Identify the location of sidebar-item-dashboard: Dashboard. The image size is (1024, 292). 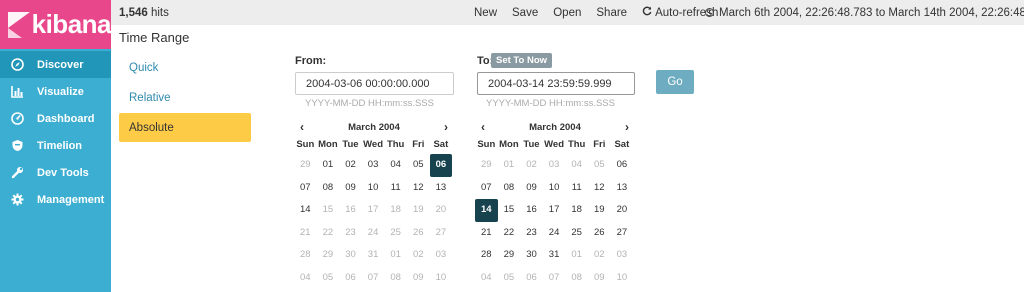
(55, 118).